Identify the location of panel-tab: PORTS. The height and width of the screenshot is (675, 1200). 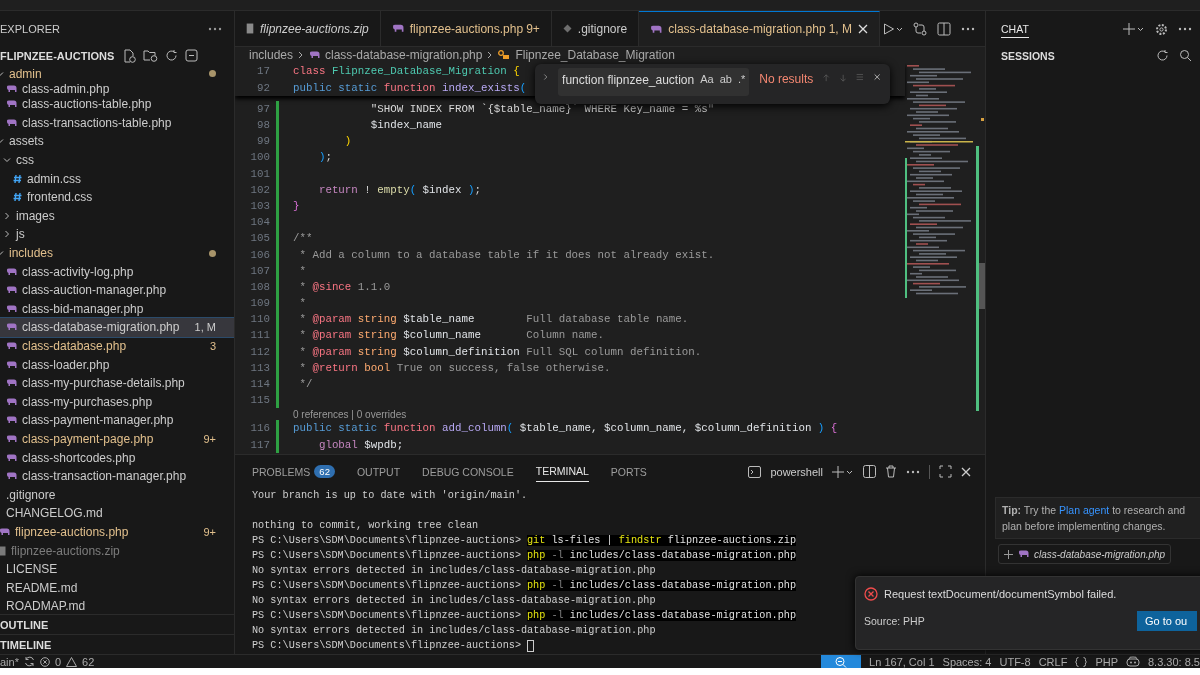
(628, 471).